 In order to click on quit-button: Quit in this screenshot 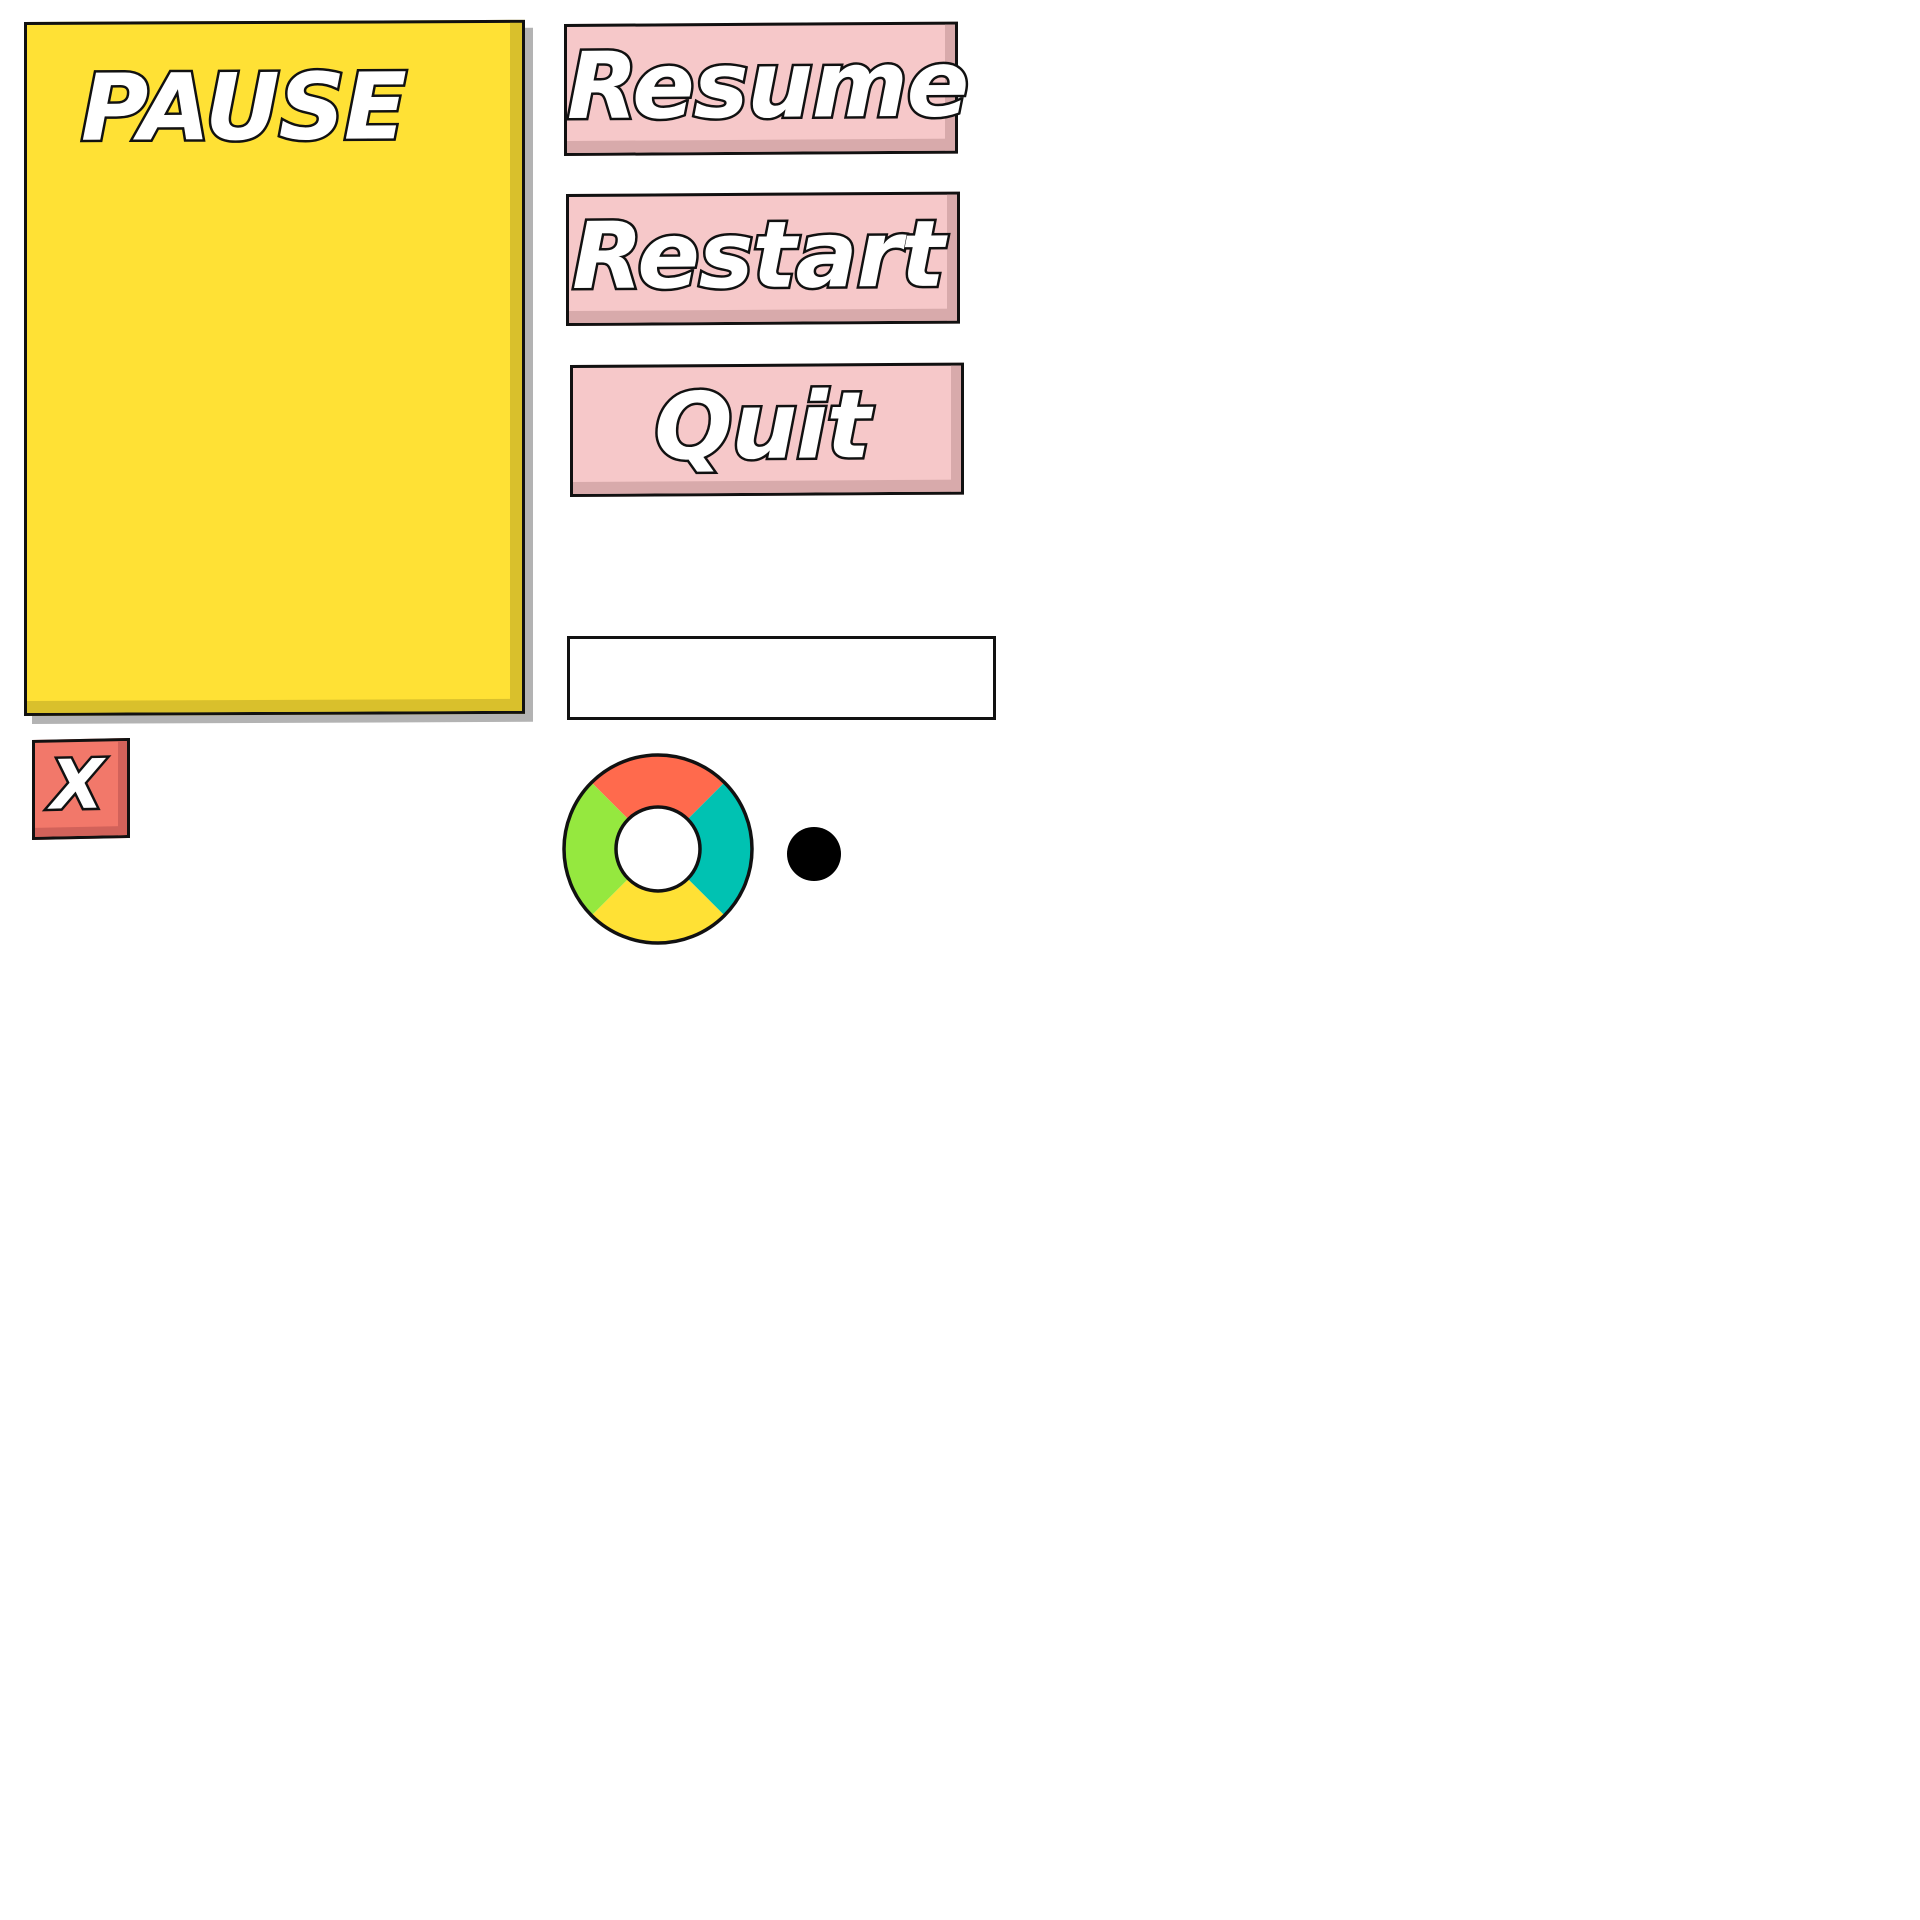, I will do `click(767, 429)`.